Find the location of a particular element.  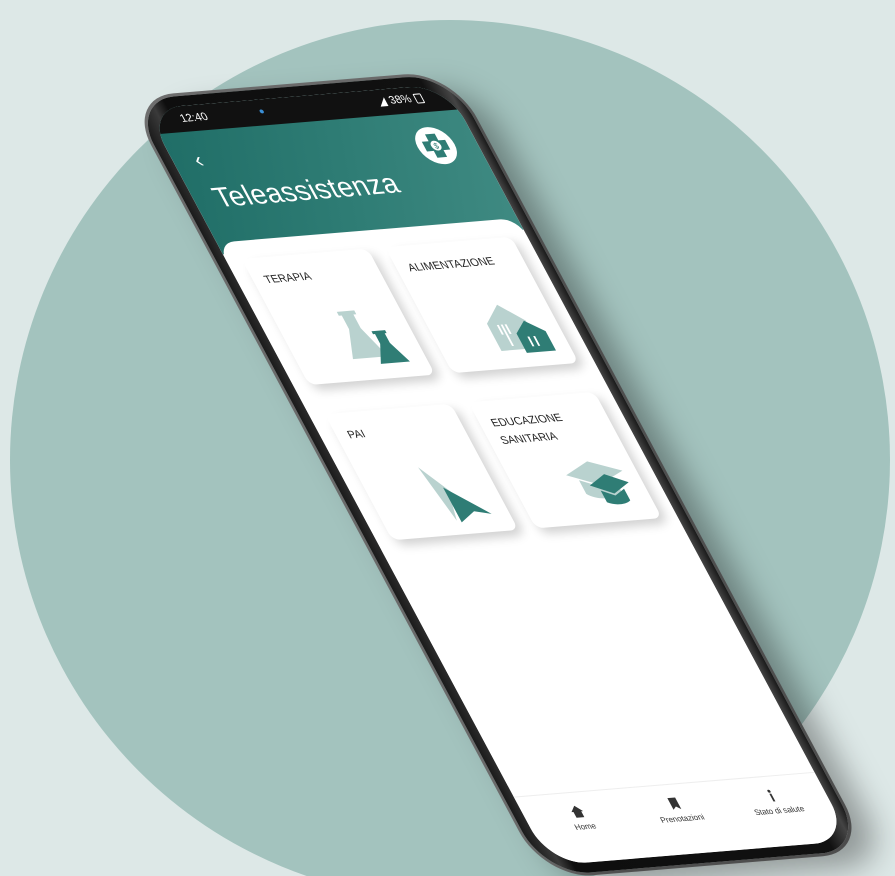

tile-label: ALIMENTAZIONE is located at coordinates (451, 265).